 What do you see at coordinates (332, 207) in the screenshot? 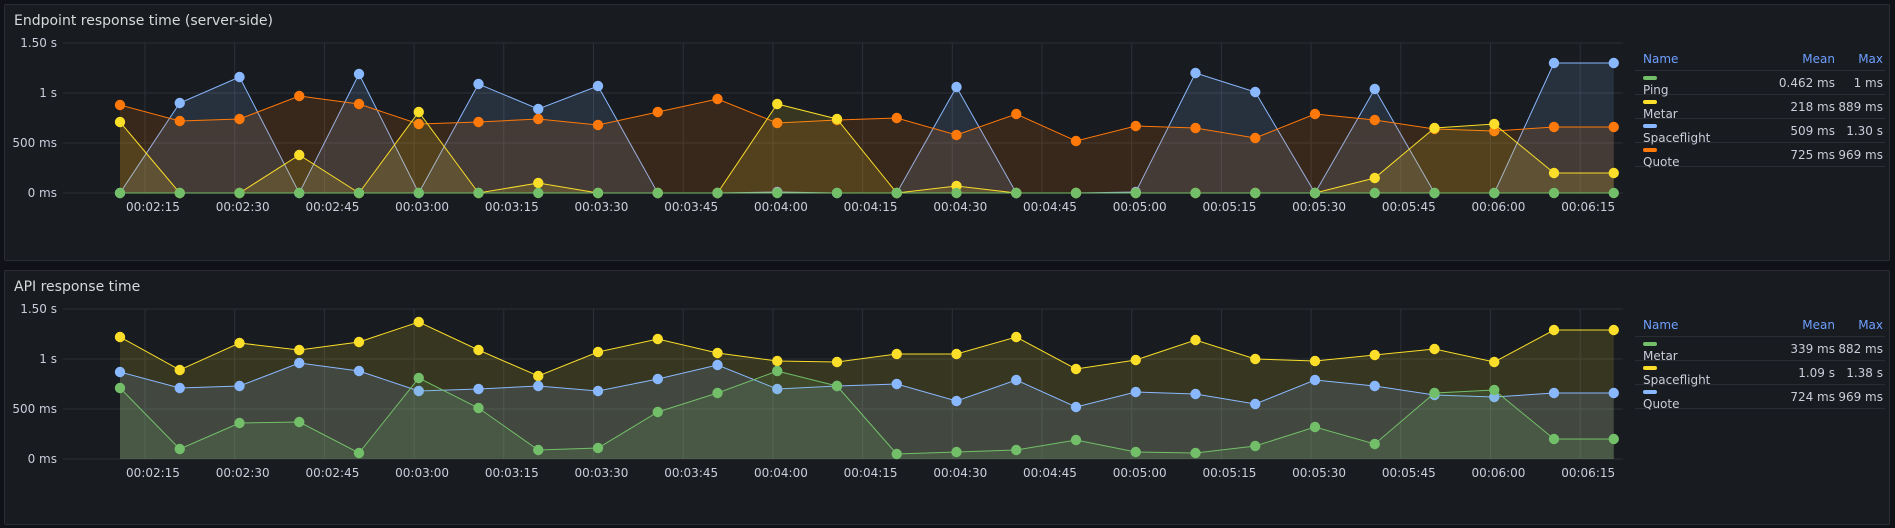
I see `x-tick-label: 00:02:45` at bounding box center [332, 207].